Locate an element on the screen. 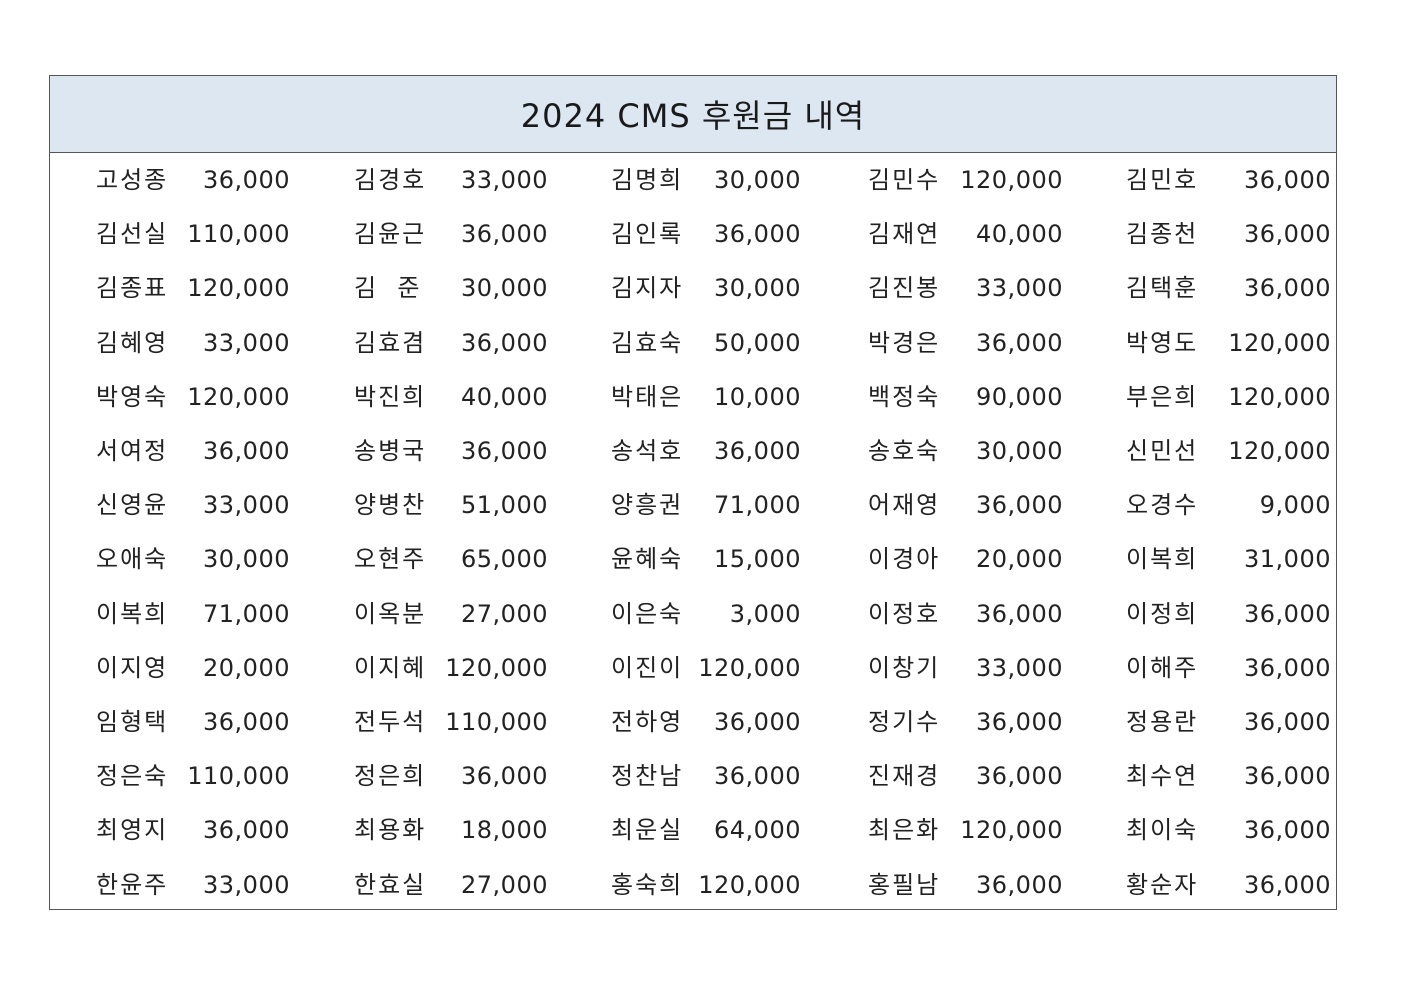 This screenshot has width=1403, height=992. donation-amount: 3,000 is located at coordinates (765, 613).